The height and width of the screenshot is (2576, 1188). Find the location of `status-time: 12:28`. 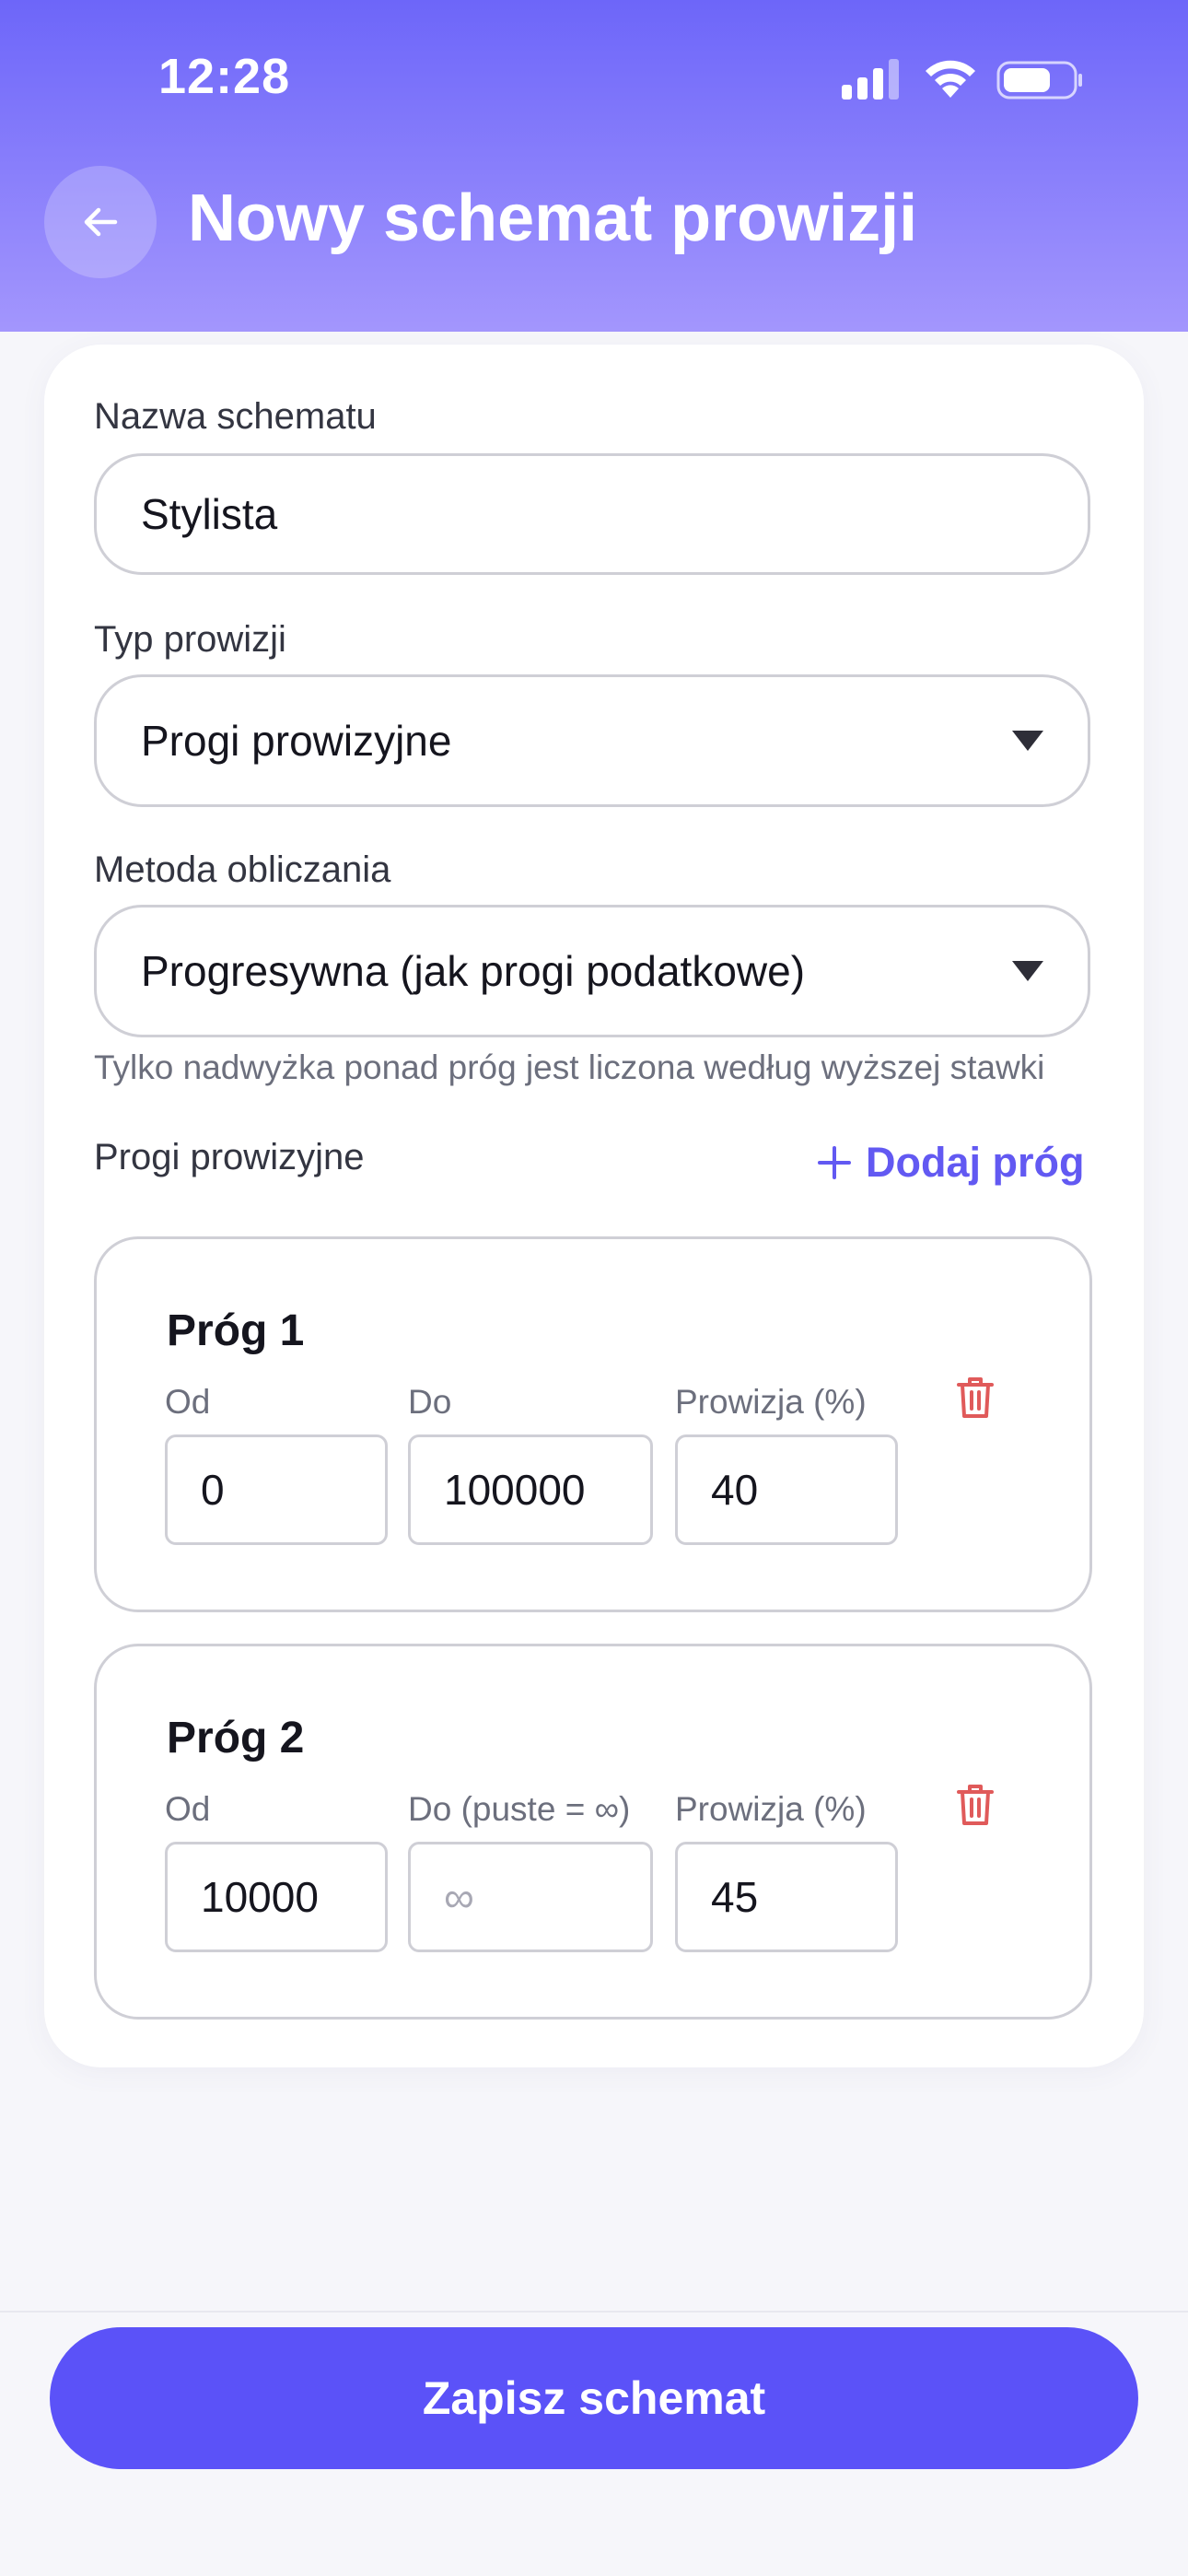

status-time: 12:28 is located at coordinates (224, 76).